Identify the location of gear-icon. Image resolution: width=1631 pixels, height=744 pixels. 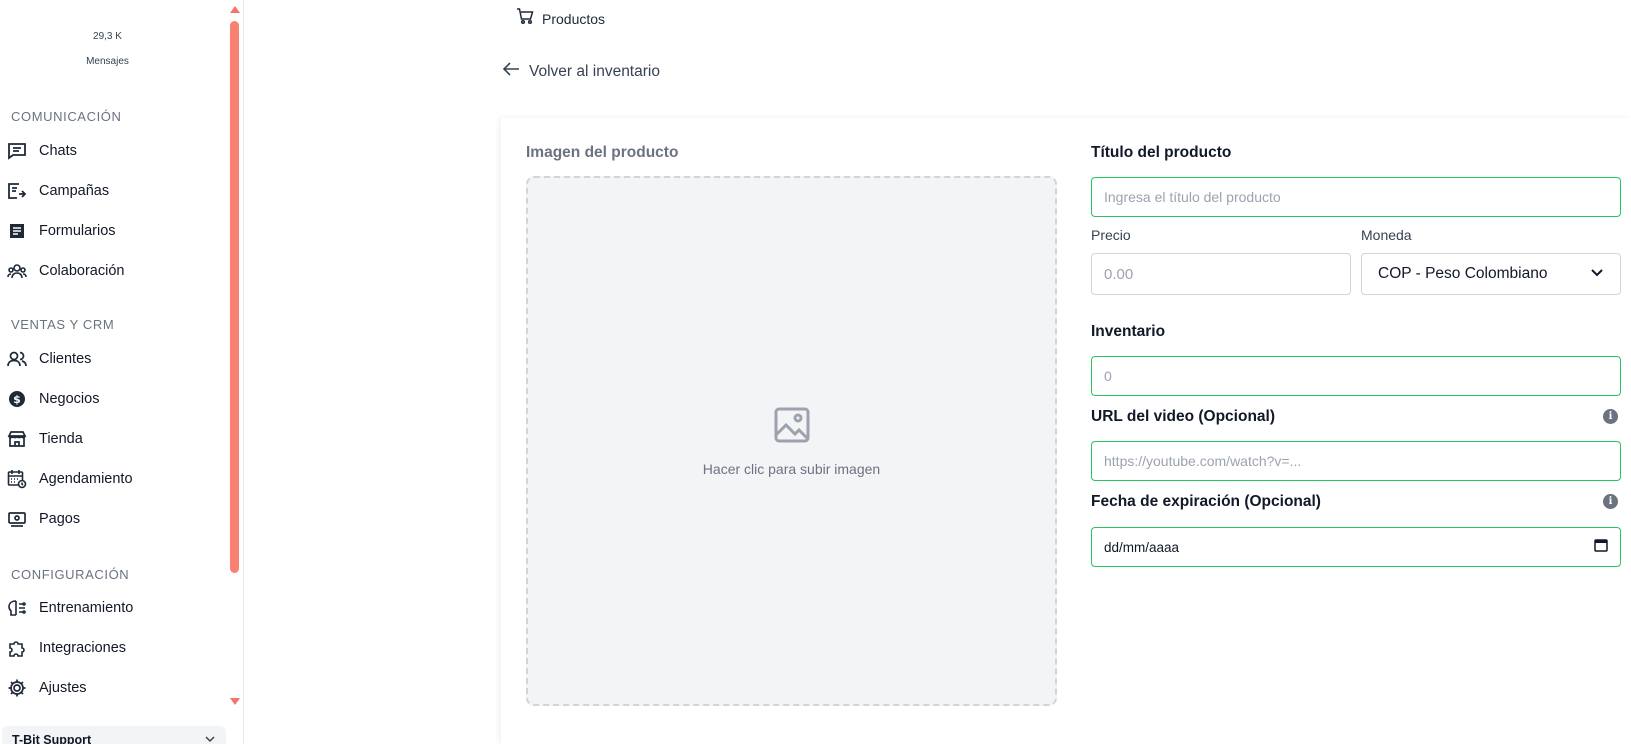
(17, 688).